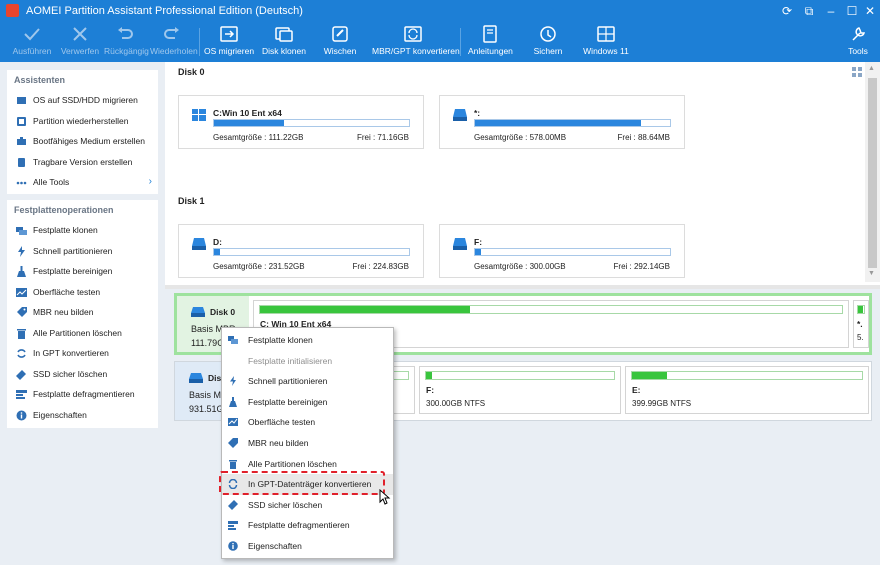 This screenshot has width=880, height=565. Describe the element at coordinates (662, 403) in the screenshot. I see `segment-info: 399.99GB NTFS` at that location.